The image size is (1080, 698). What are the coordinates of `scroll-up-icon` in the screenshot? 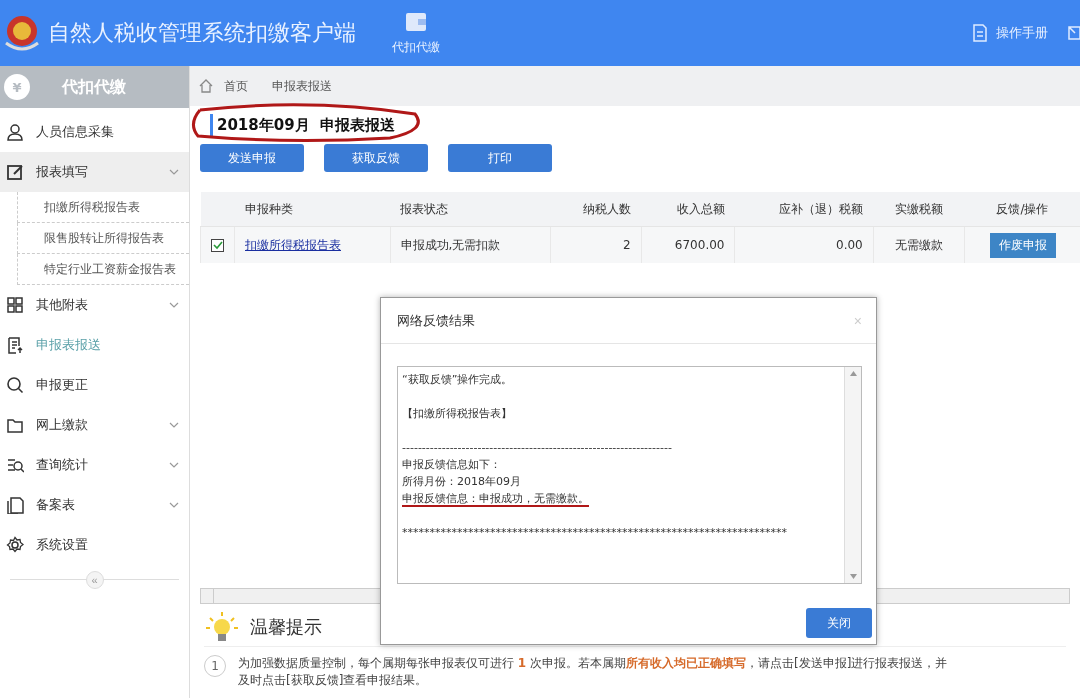 It's located at (853, 373).